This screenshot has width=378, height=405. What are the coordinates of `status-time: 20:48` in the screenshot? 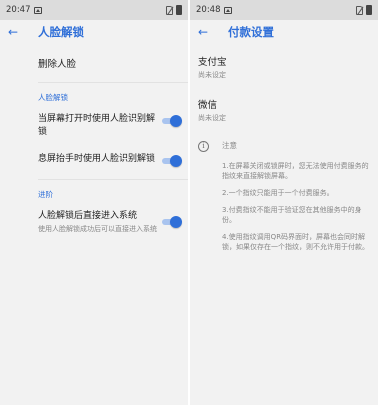 It's located at (208, 10).